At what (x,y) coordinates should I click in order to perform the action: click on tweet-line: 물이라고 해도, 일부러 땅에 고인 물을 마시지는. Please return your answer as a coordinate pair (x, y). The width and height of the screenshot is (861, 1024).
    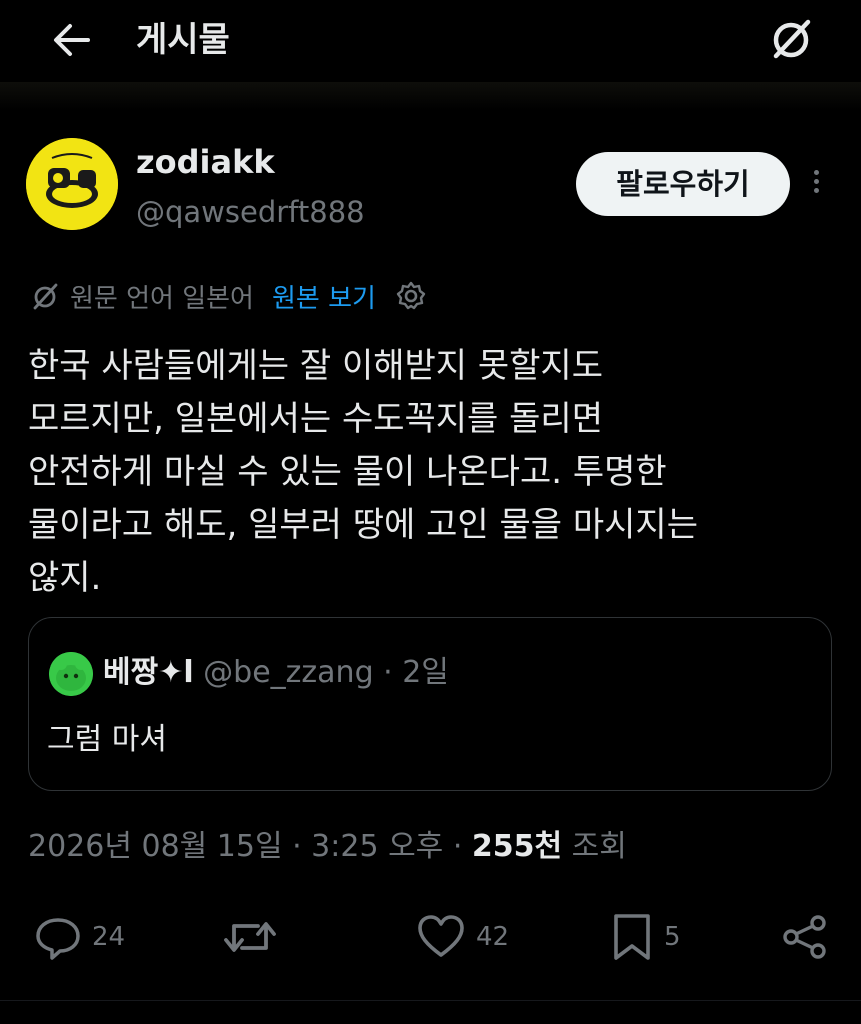
    Looking at the image, I should click on (363, 525).